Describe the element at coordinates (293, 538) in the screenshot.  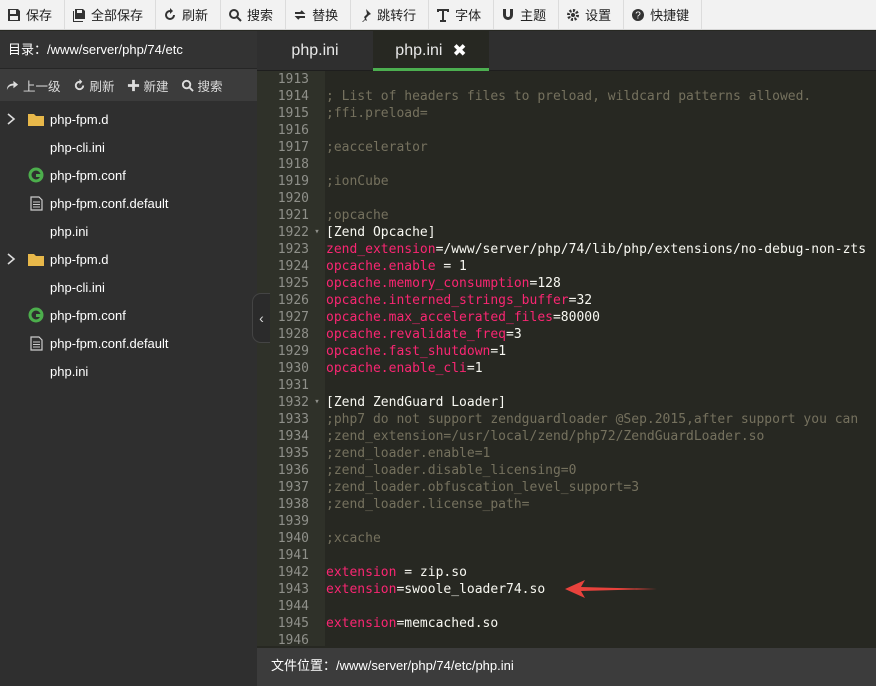
I see `line-number: 1940` at that location.